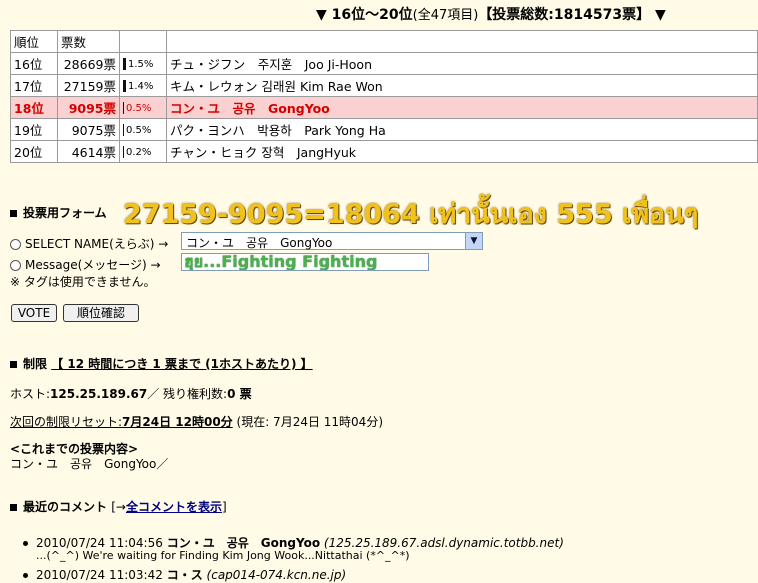  What do you see at coordinates (305, 262) in the screenshot?
I see `message-input: ฮุย...Fighting Fighting` at bounding box center [305, 262].